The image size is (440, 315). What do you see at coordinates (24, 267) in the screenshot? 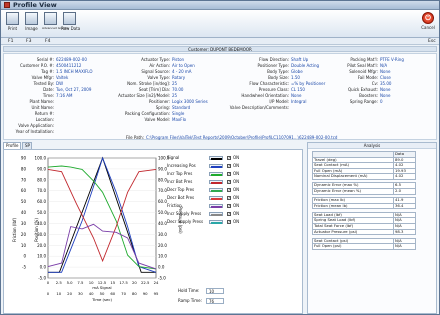
I see `friction-tick-label: -5` at bounding box center [24, 267].